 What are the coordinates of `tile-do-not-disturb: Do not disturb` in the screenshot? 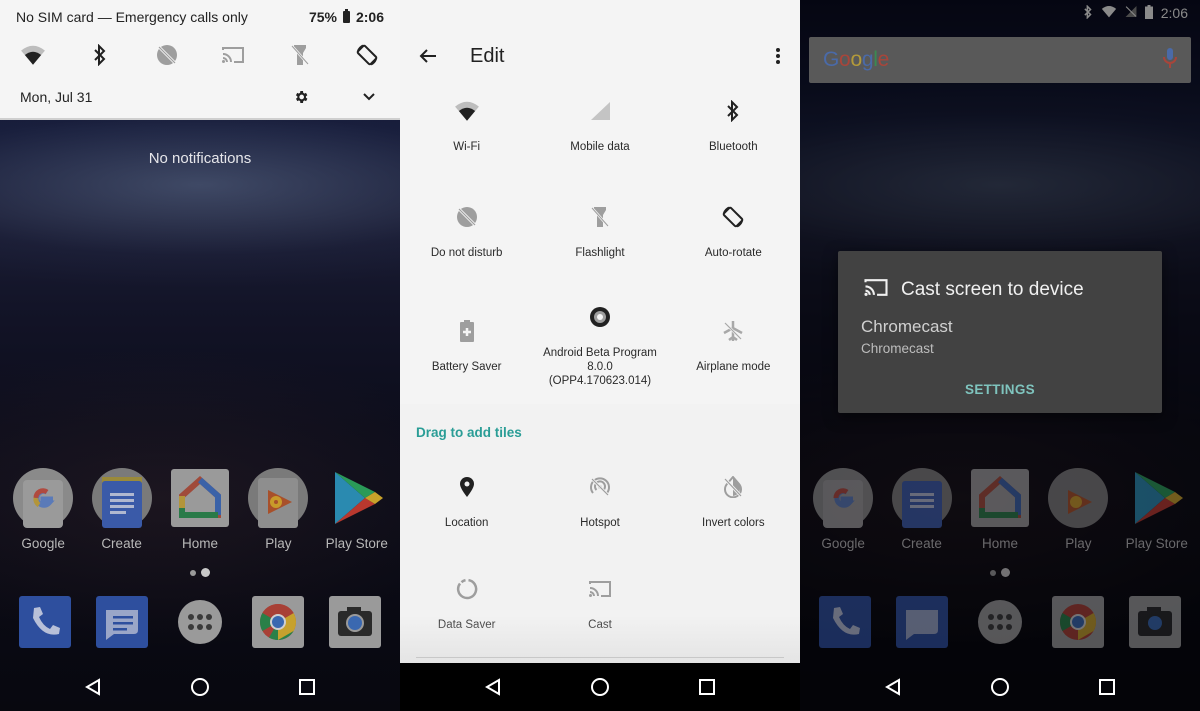 It's located at (466, 255).